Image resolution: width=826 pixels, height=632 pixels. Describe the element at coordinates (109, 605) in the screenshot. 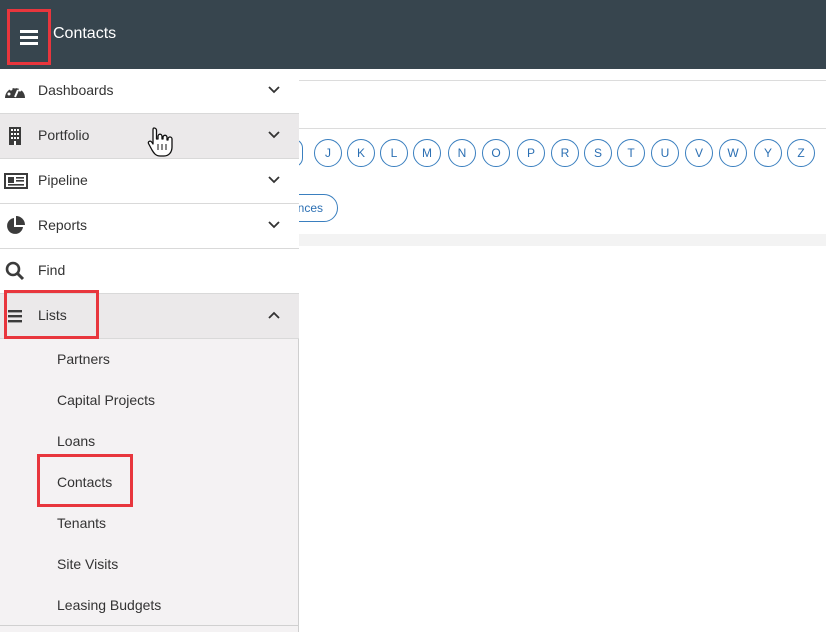

I see `submenu-item-leasing-budgets: Leasing Budgets` at that location.